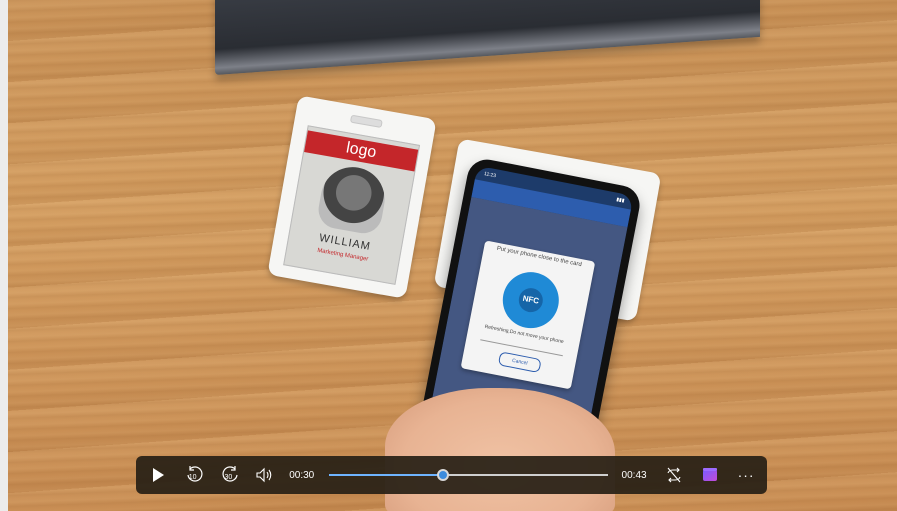 The image size is (897, 511). I want to click on more-icon: ···, so click(746, 475).